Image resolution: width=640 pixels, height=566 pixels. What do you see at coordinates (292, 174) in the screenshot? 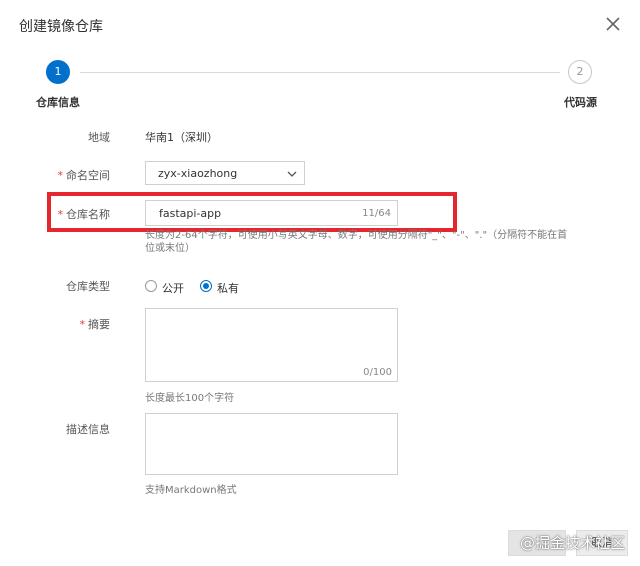
I see `chevron-down-icon` at bounding box center [292, 174].